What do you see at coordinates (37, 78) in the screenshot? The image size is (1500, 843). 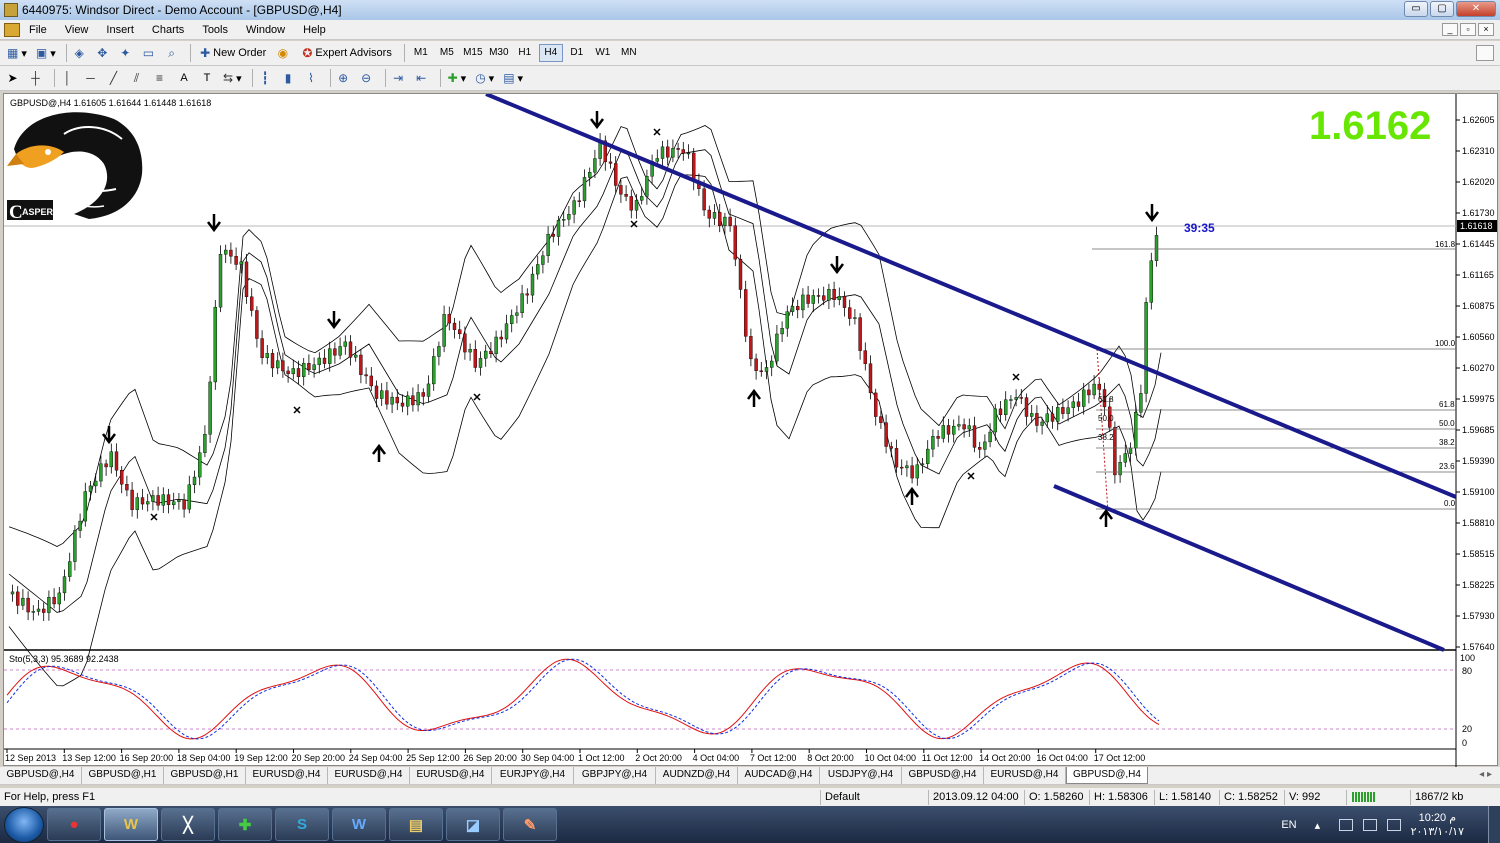 I see `crosshair-tool: ┼` at bounding box center [37, 78].